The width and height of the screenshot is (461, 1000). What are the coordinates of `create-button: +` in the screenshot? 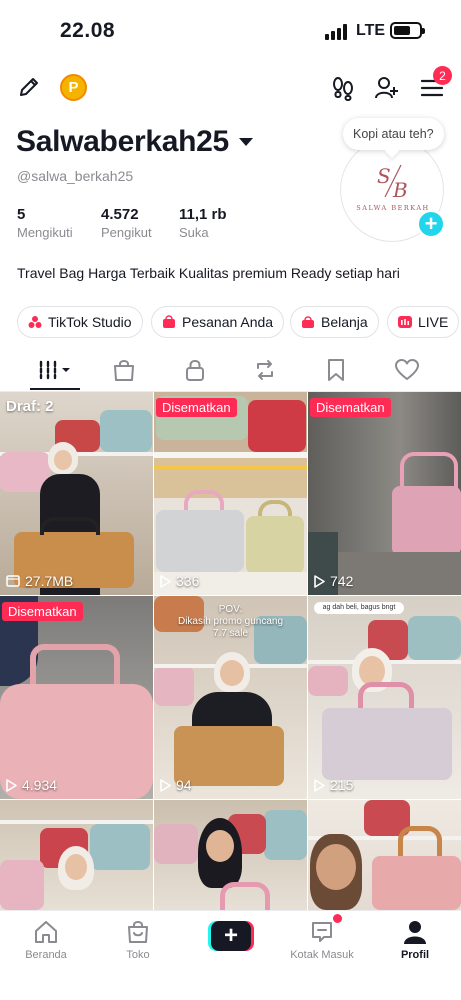 It's located at (231, 936).